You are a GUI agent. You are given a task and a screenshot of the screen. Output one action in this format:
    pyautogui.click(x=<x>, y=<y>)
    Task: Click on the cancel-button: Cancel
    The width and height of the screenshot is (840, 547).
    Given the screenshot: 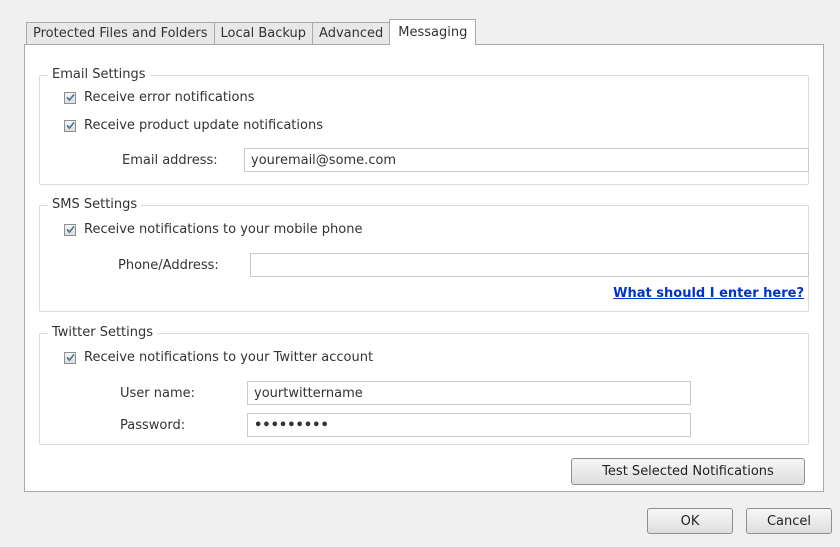 What is the action you would take?
    pyautogui.click(x=789, y=521)
    